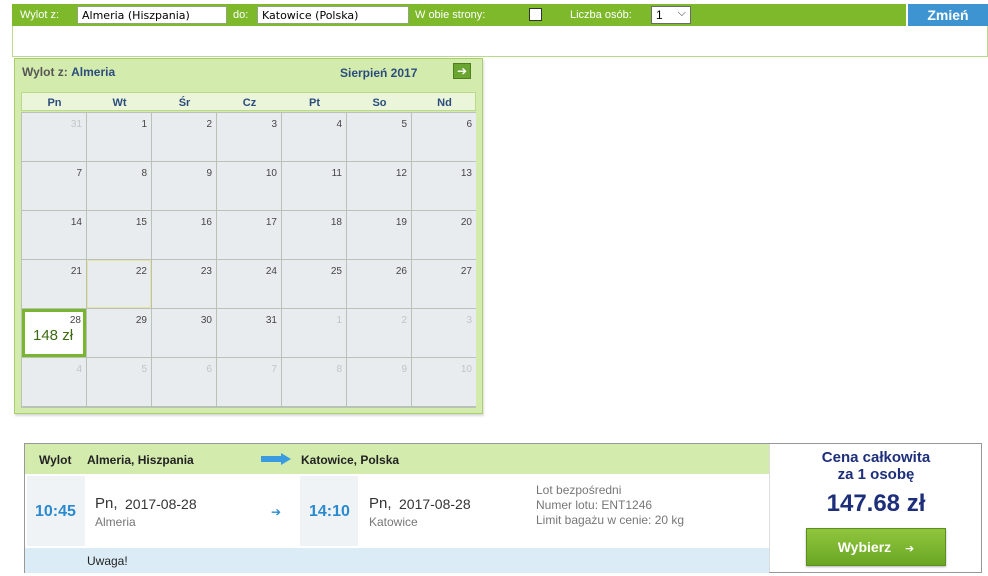  I want to click on calendar-day: 18, so click(314, 235).